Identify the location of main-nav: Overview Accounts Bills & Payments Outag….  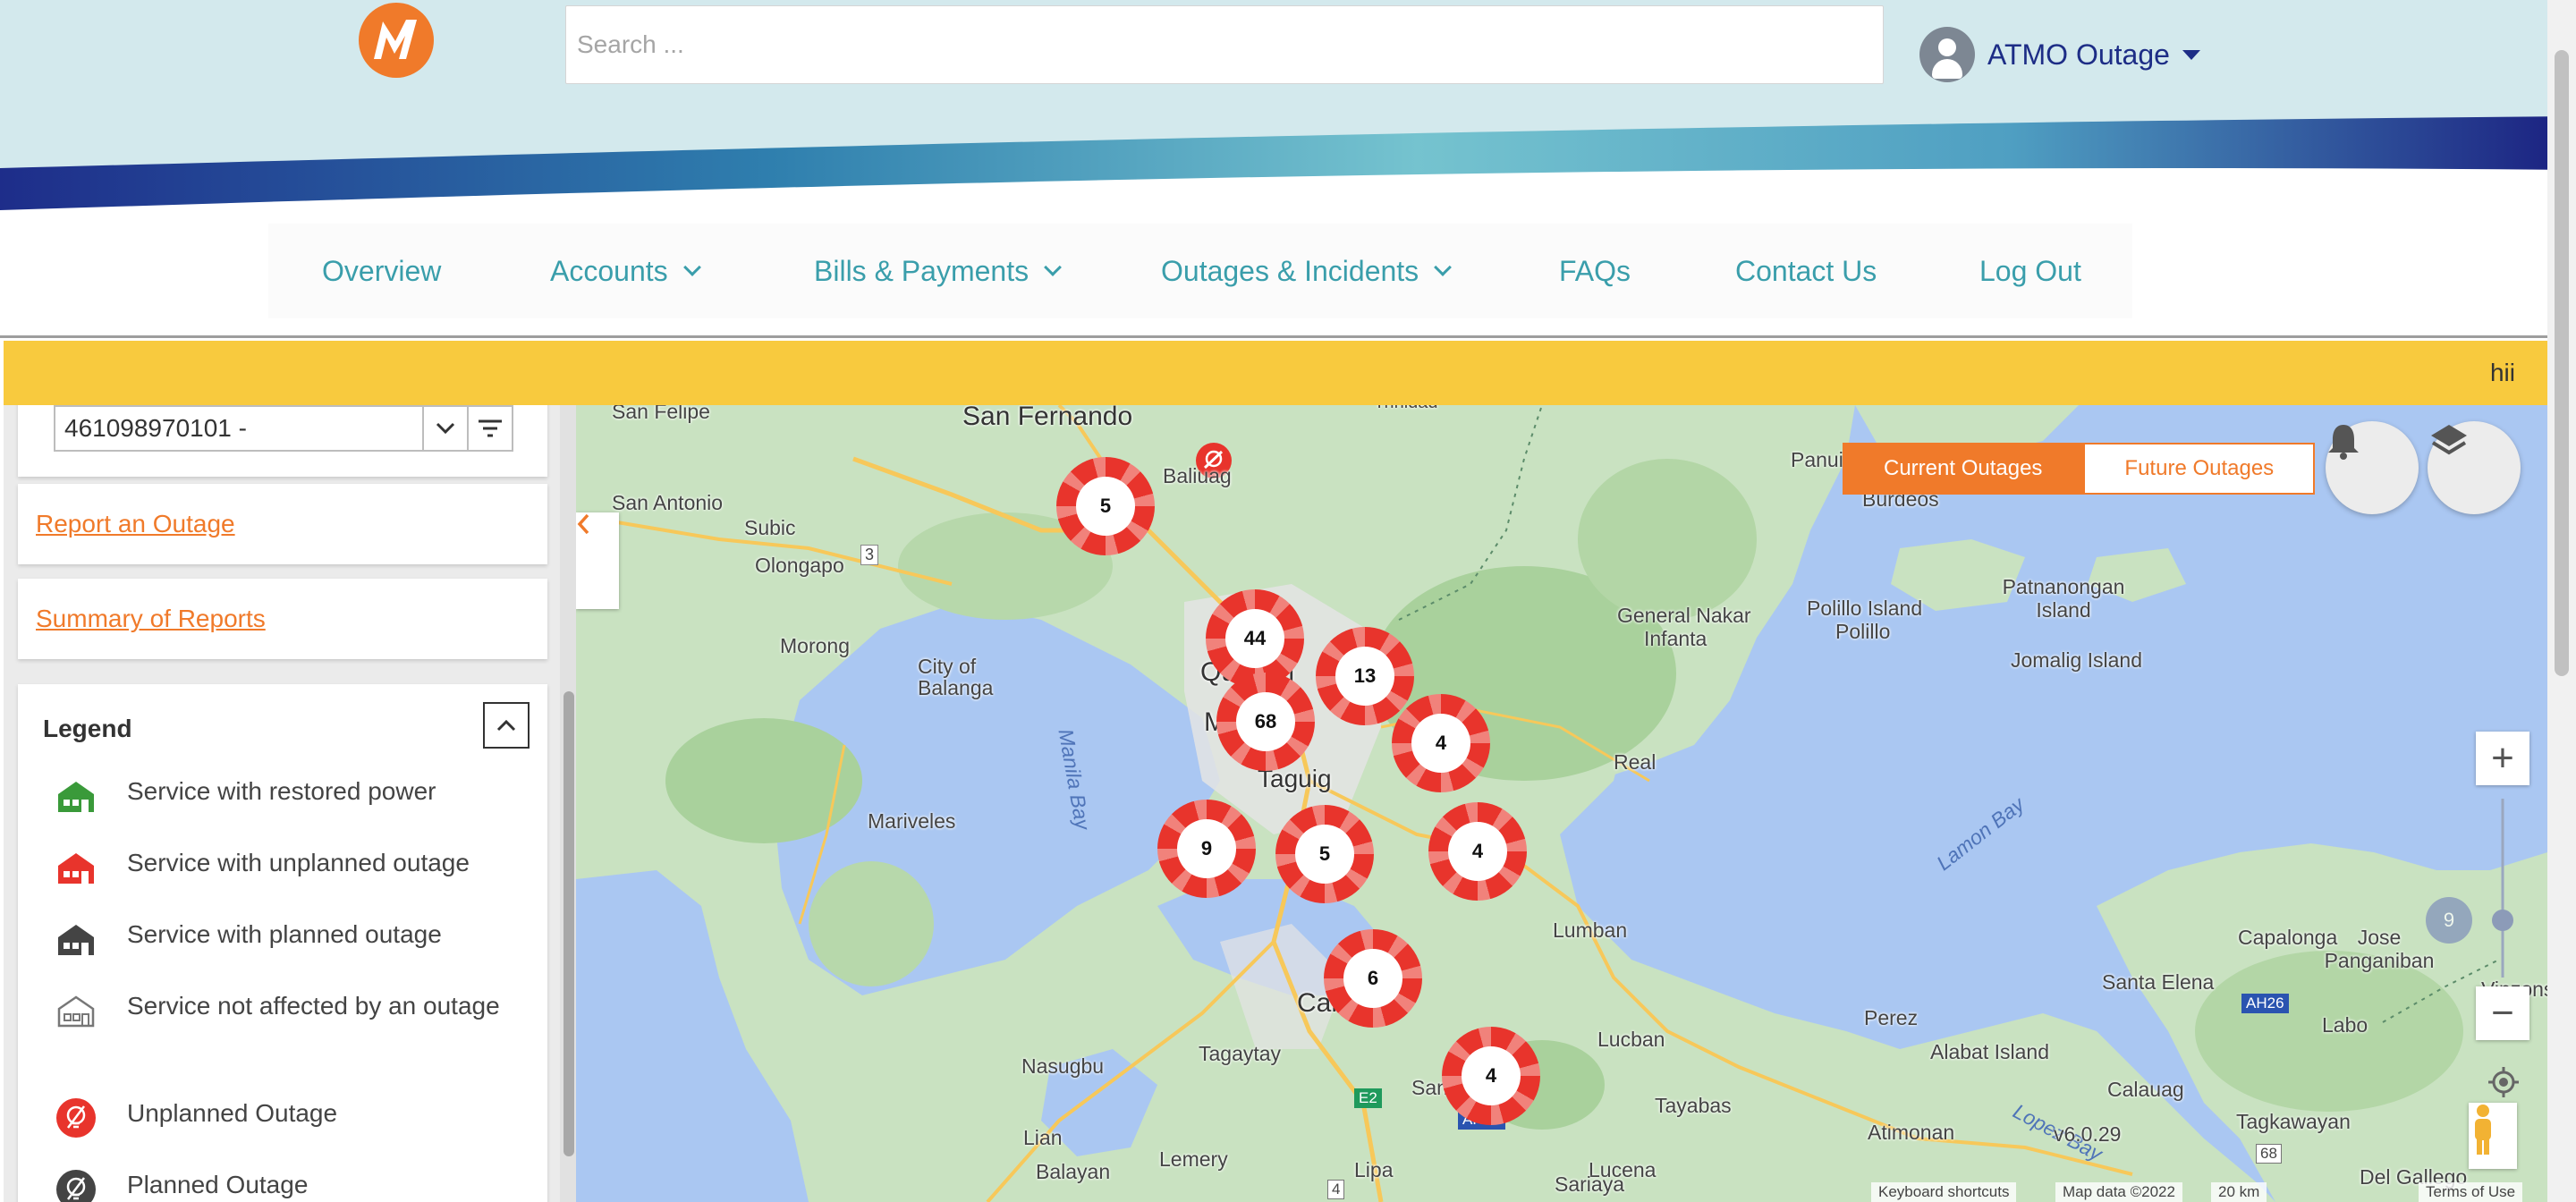
(1200, 271).